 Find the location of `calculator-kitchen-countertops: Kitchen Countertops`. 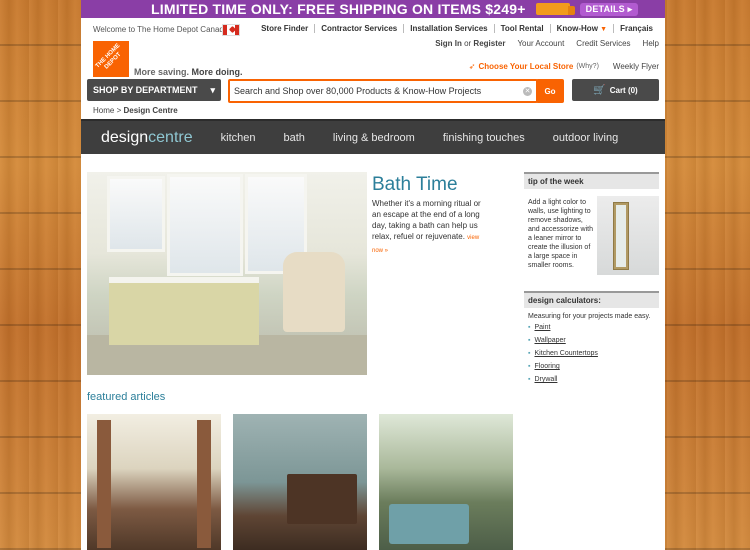

calculator-kitchen-countertops: Kitchen Countertops is located at coordinates (593, 353).